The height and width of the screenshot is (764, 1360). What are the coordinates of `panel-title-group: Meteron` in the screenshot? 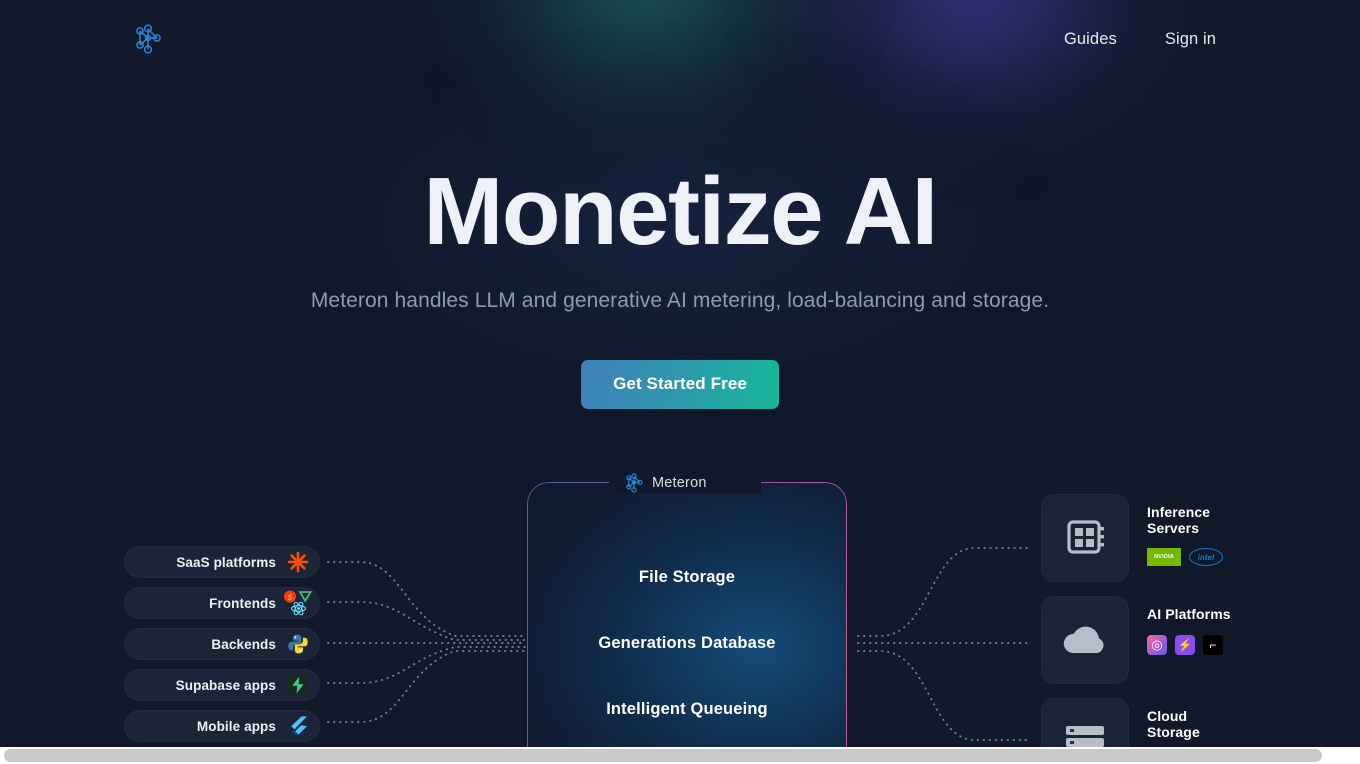 It's located at (685, 483).